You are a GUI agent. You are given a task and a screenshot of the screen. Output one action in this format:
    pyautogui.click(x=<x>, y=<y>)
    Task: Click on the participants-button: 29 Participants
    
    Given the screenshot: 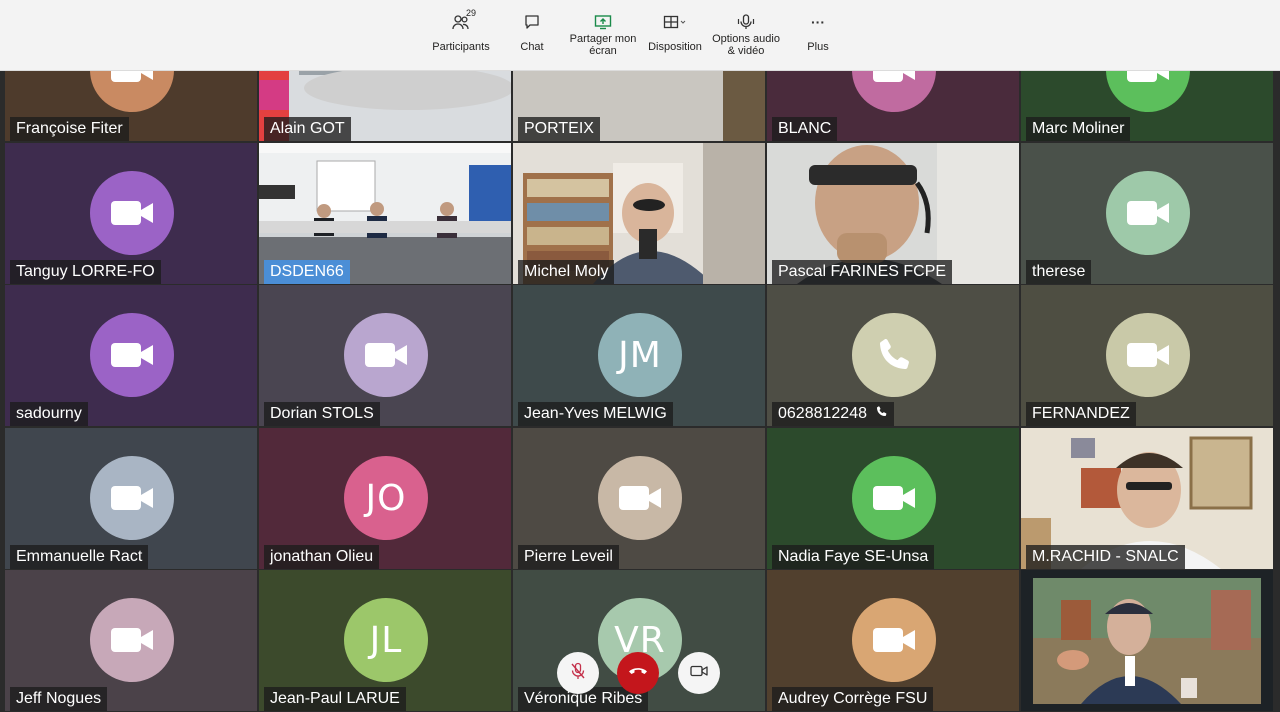 What is the action you would take?
    pyautogui.click(x=461, y=35)
    